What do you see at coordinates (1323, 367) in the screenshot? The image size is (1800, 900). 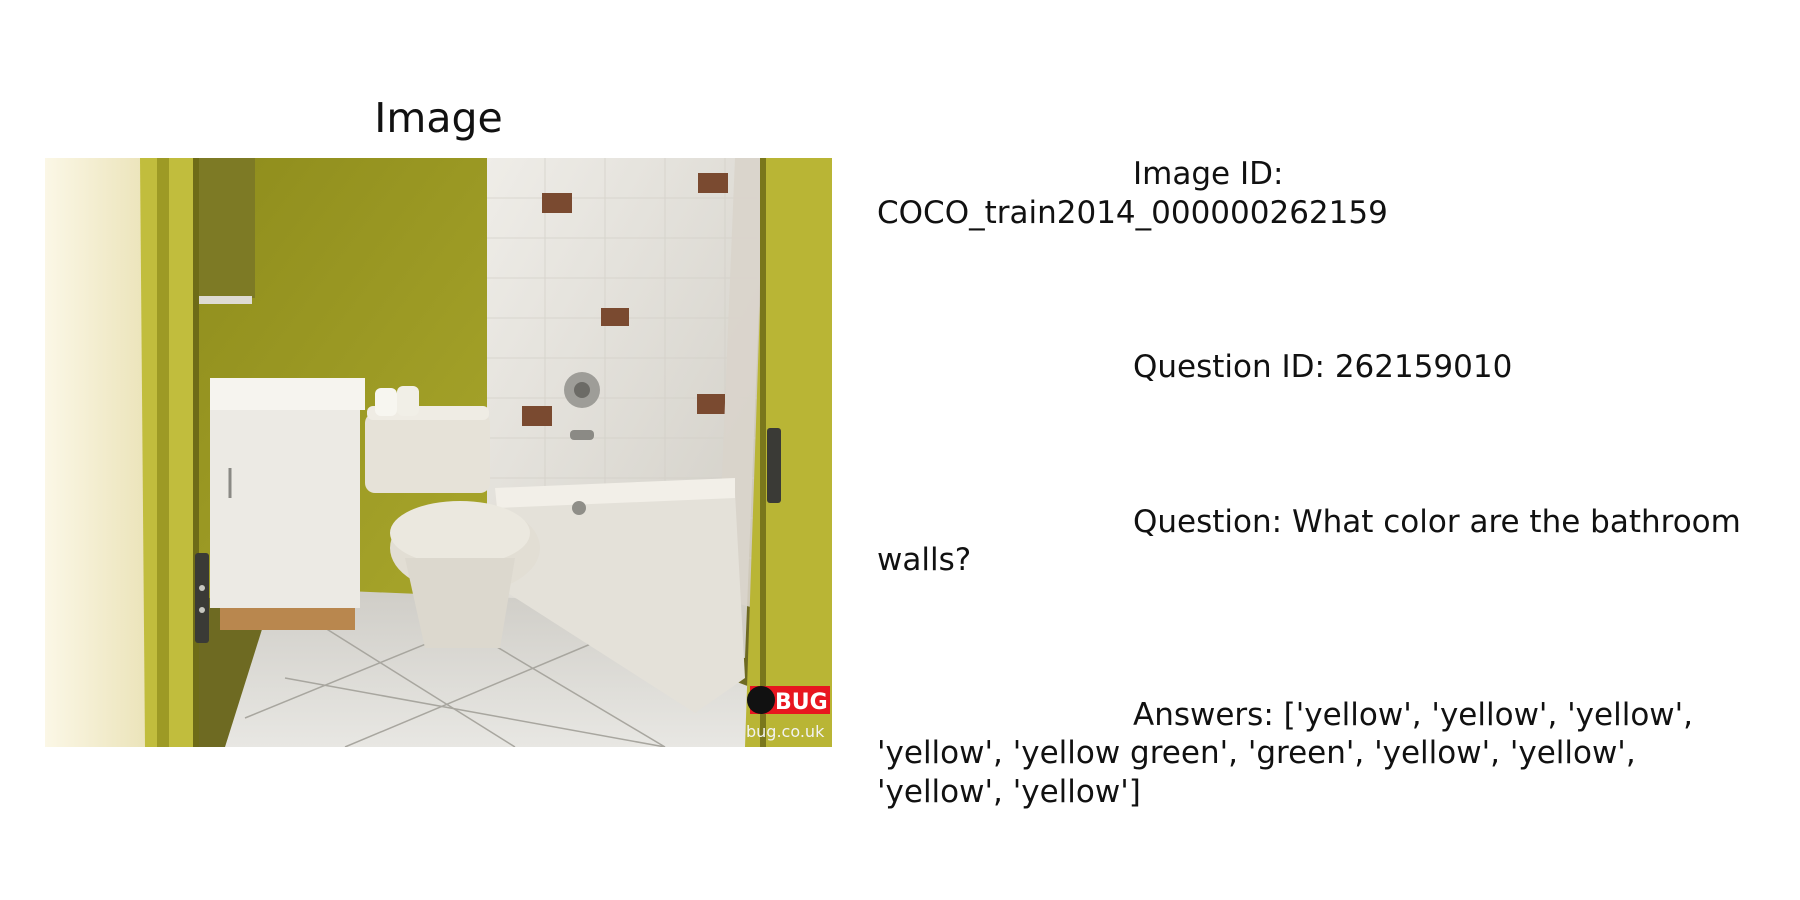 I see `question-id-text: Question ID: 262159010` at bounding box center [1323, 367].